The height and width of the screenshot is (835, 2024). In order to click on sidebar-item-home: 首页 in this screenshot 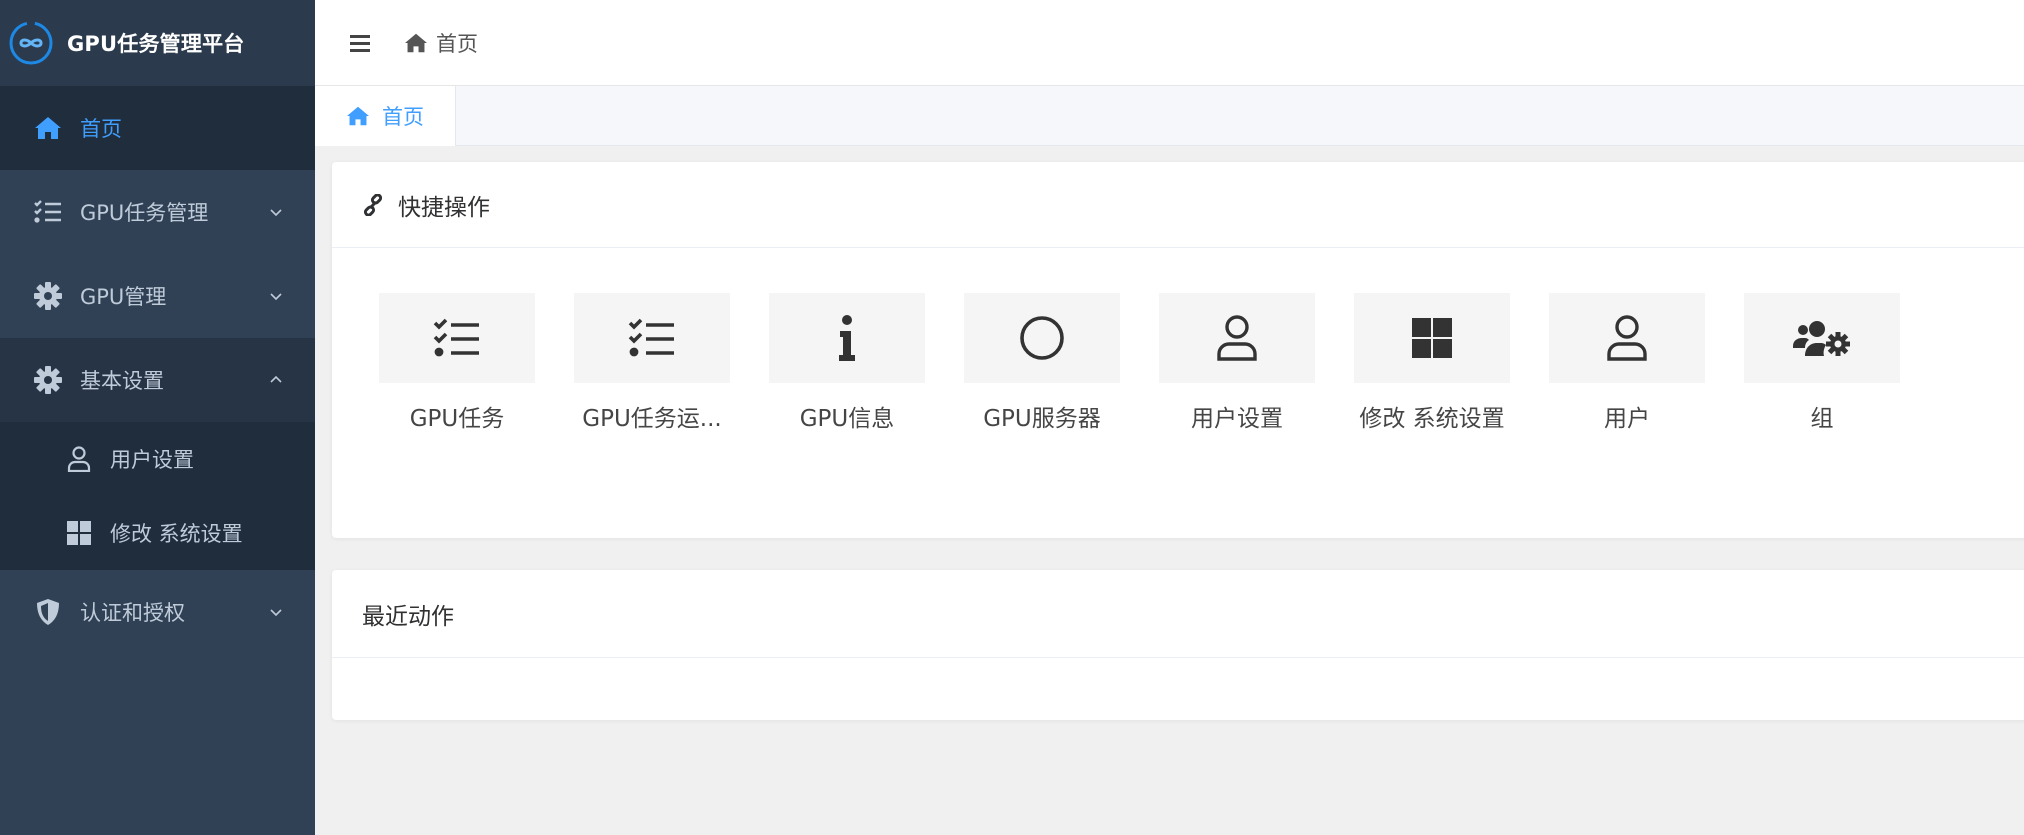, I will do `click(157, 128)`.